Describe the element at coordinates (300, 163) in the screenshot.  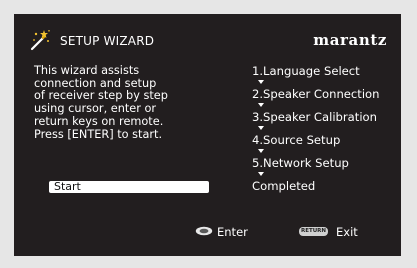
I see `step-network-setup: 5.Network Setup` at that location.